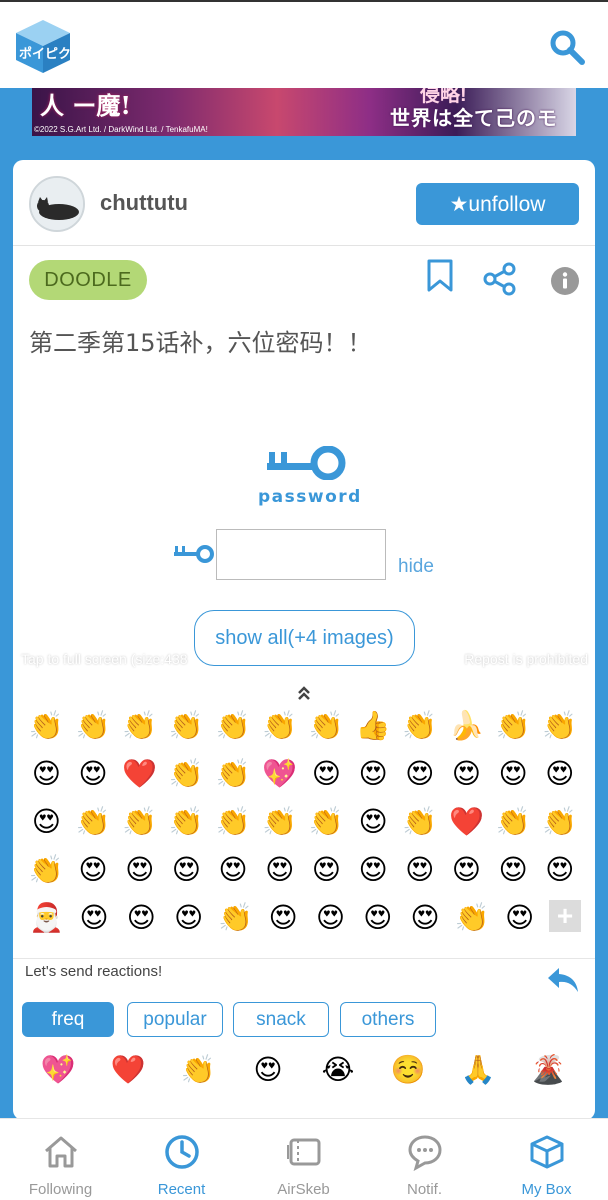 This screenshot has width=608, height=1200. I want to click on app-logo: ポイピク, so click(43, 46).